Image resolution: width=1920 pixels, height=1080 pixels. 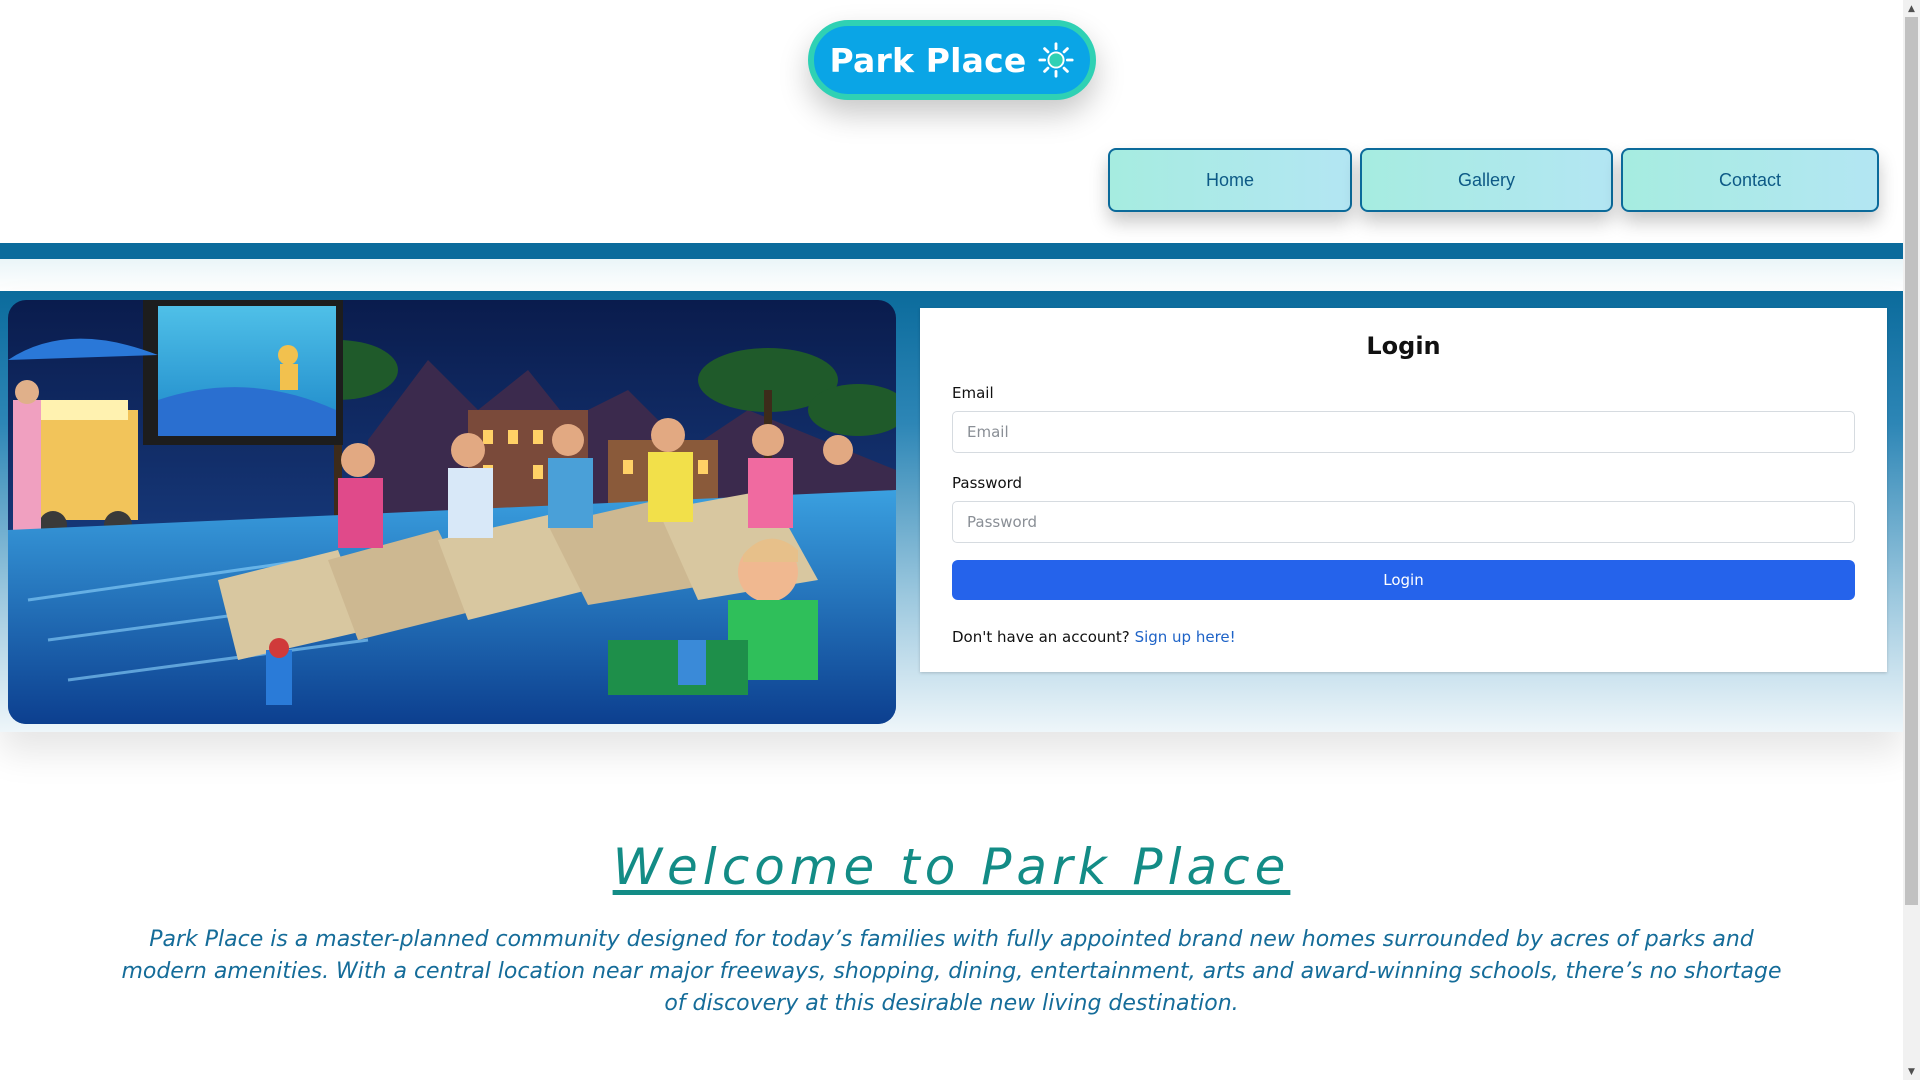 What do you see at coordinates (1750, 180) in the screenshot?
I see `nav-contact-button: Contact` at bounding box center [1750, 180].